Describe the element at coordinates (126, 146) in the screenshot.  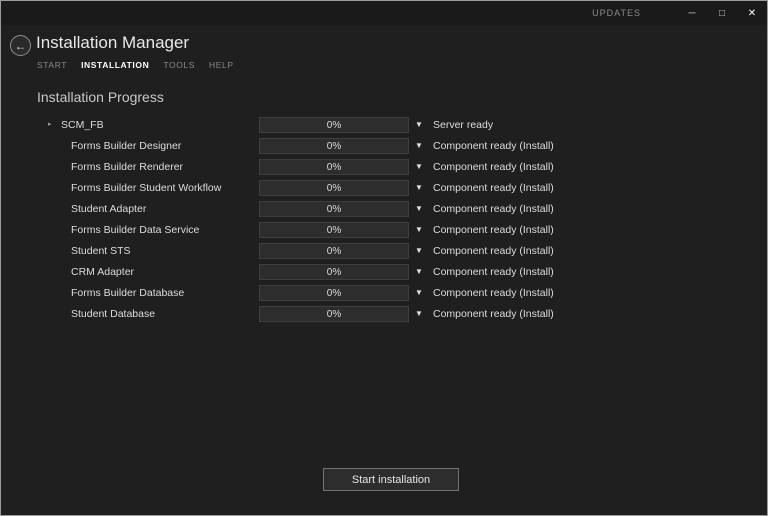
I see `component-name: Forms Builder Designer` at that location.